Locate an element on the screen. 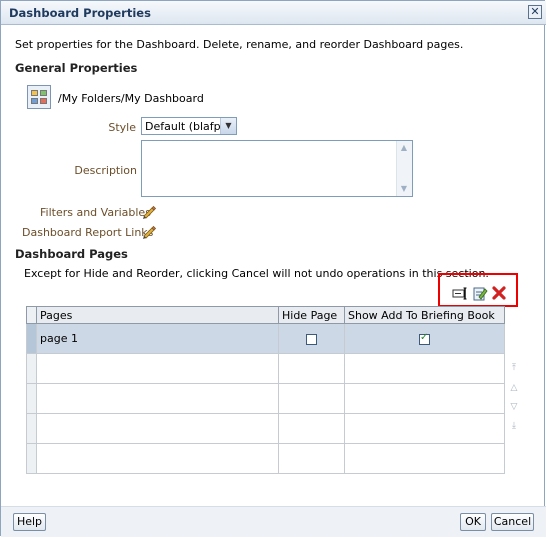 The height and width of the screenshot is (538, 547). cancel-button: Cancel is located at coordinates (512, 522).